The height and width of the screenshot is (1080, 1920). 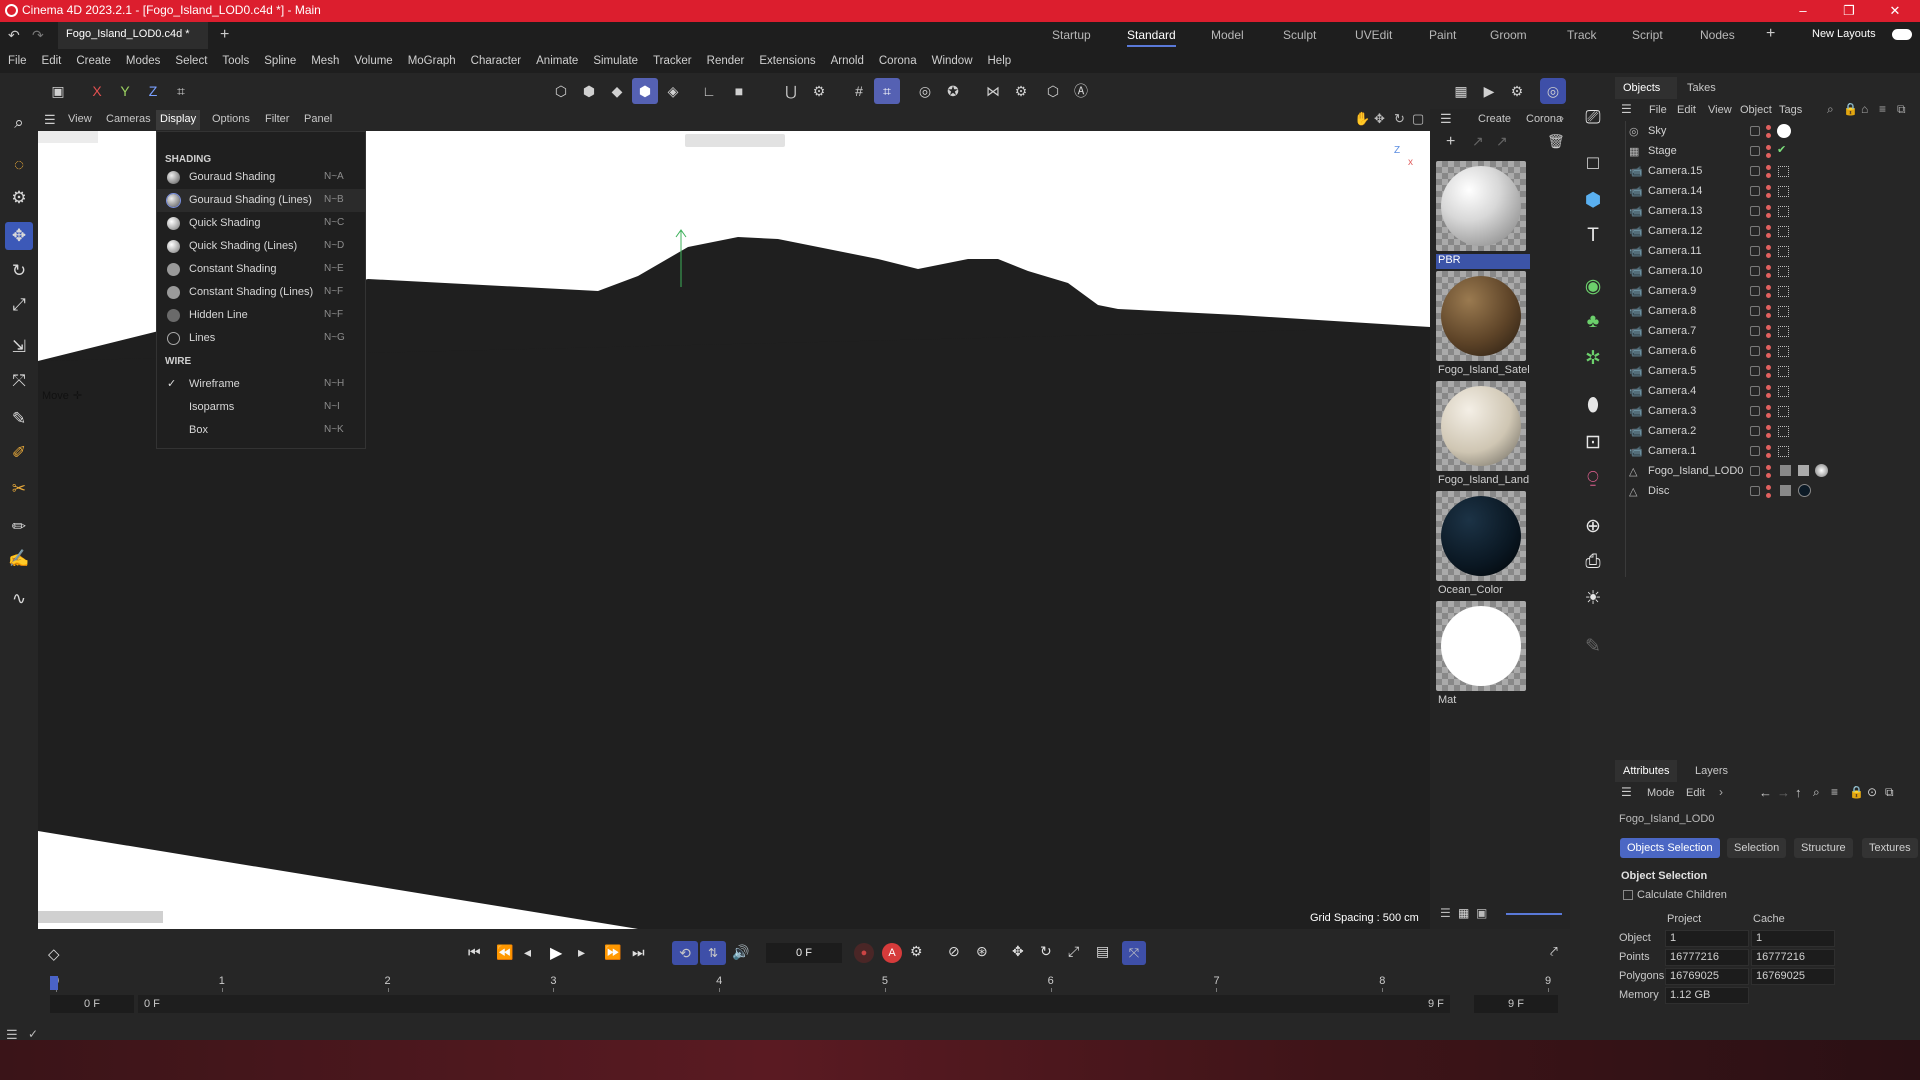 What do you see at coordinates (1018, 951) in the screenshot?
I see `position-key-icon: ✥` at bounding box center [1018, 951].